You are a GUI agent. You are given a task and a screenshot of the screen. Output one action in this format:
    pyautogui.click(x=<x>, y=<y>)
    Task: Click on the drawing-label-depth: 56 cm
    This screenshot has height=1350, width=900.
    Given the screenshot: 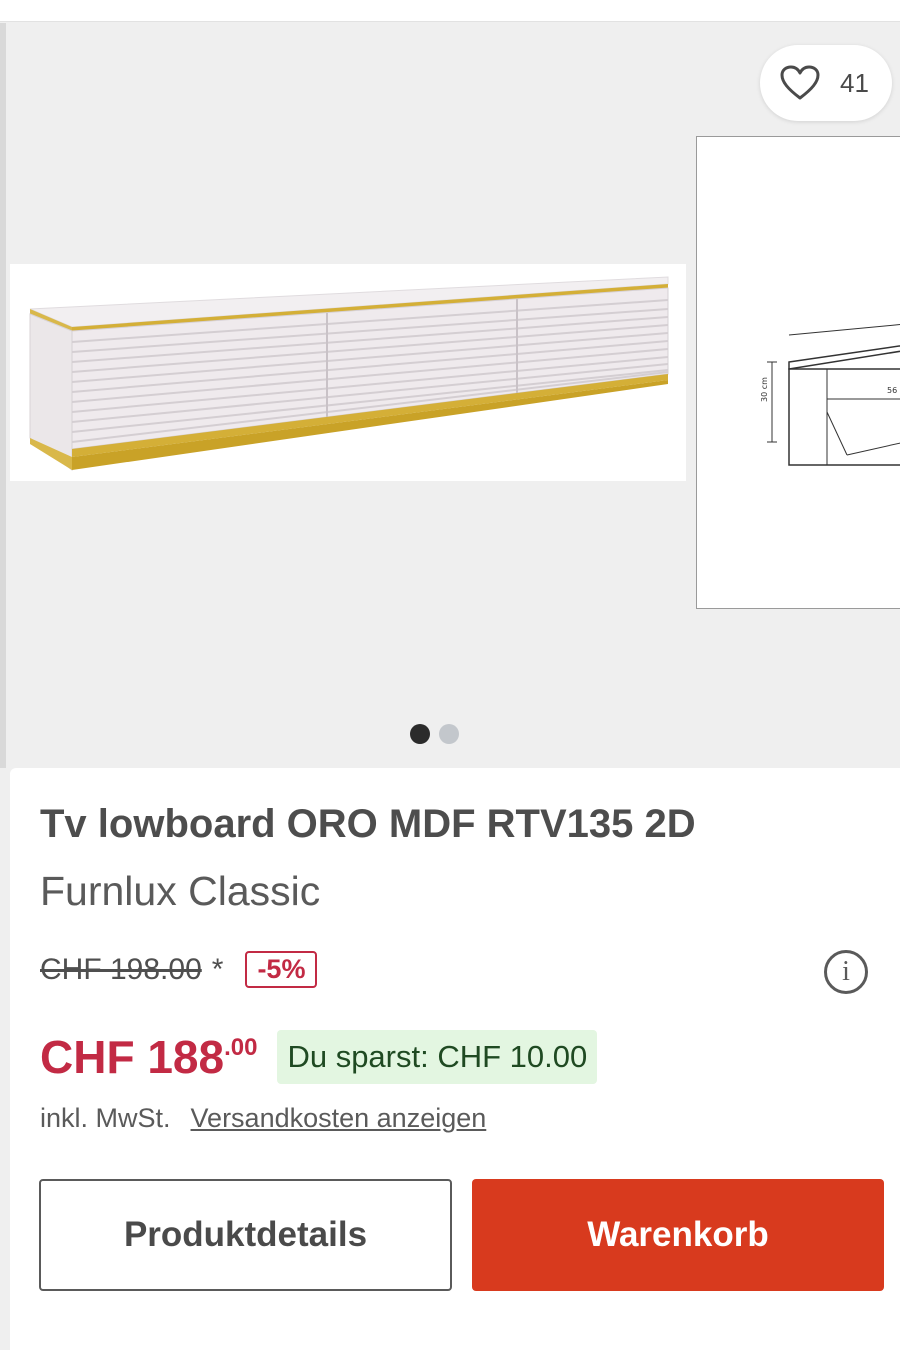 What is the action you would take?
    pyautogui.click(x=893, y=390)
    